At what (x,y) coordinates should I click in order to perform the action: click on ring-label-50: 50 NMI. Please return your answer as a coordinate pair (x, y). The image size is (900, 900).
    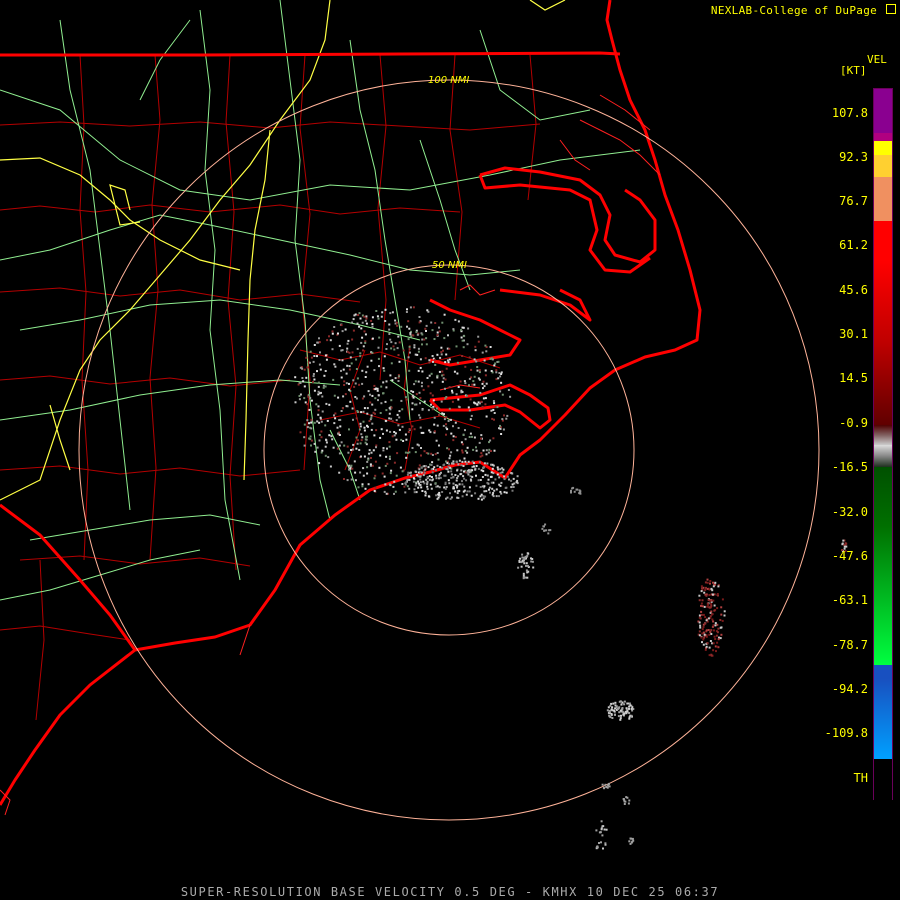
    Looking at the image, I should click on (449, 265).